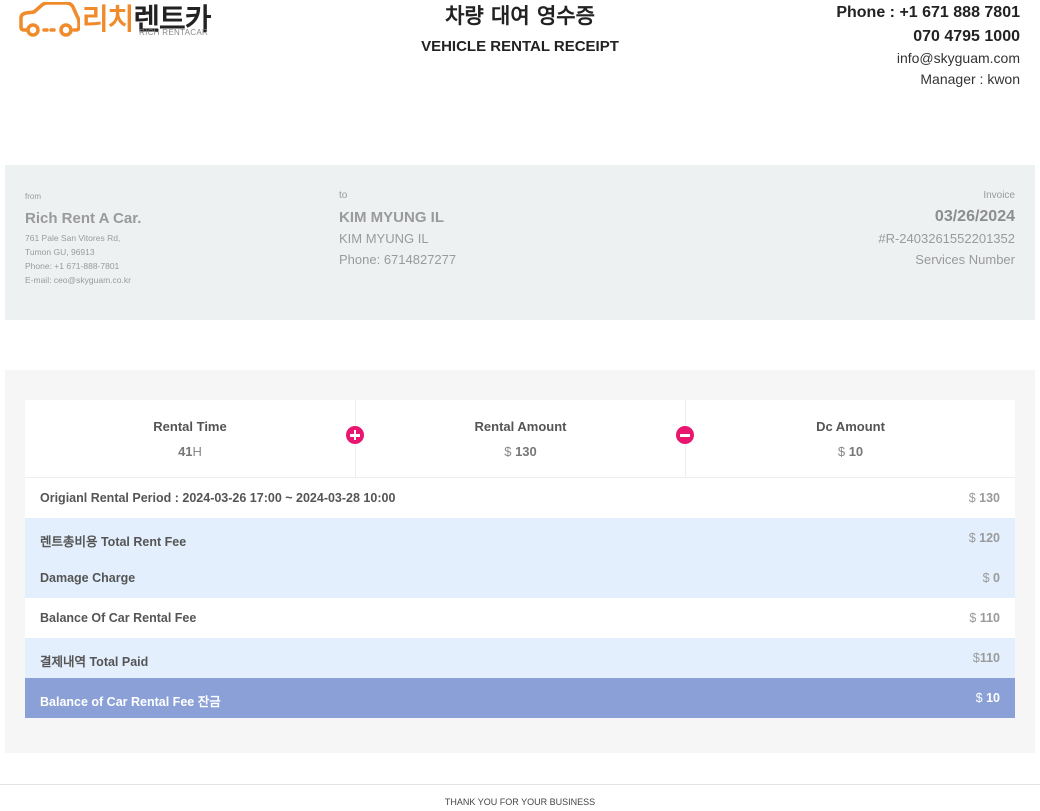  Describe the element at coordinates (118, 618) in the screenshot. I see `row-label: Balance Of Car Rental Fee` at that location.